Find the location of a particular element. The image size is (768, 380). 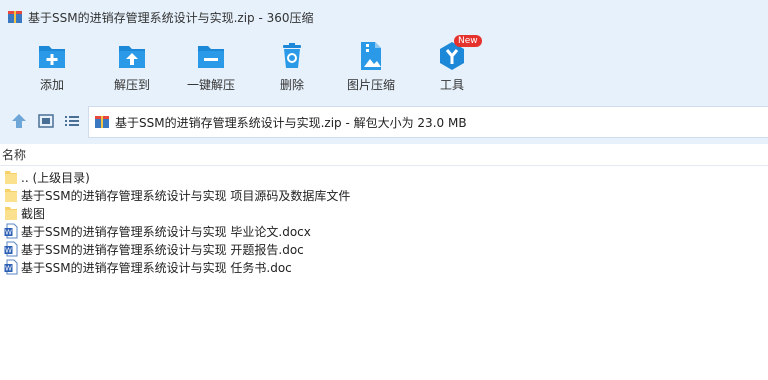

archive-path: 基于SSM的进销存管理系统设计与实现.zip - 解包大小为 23.0 MB is located at coordinates (291, 122).